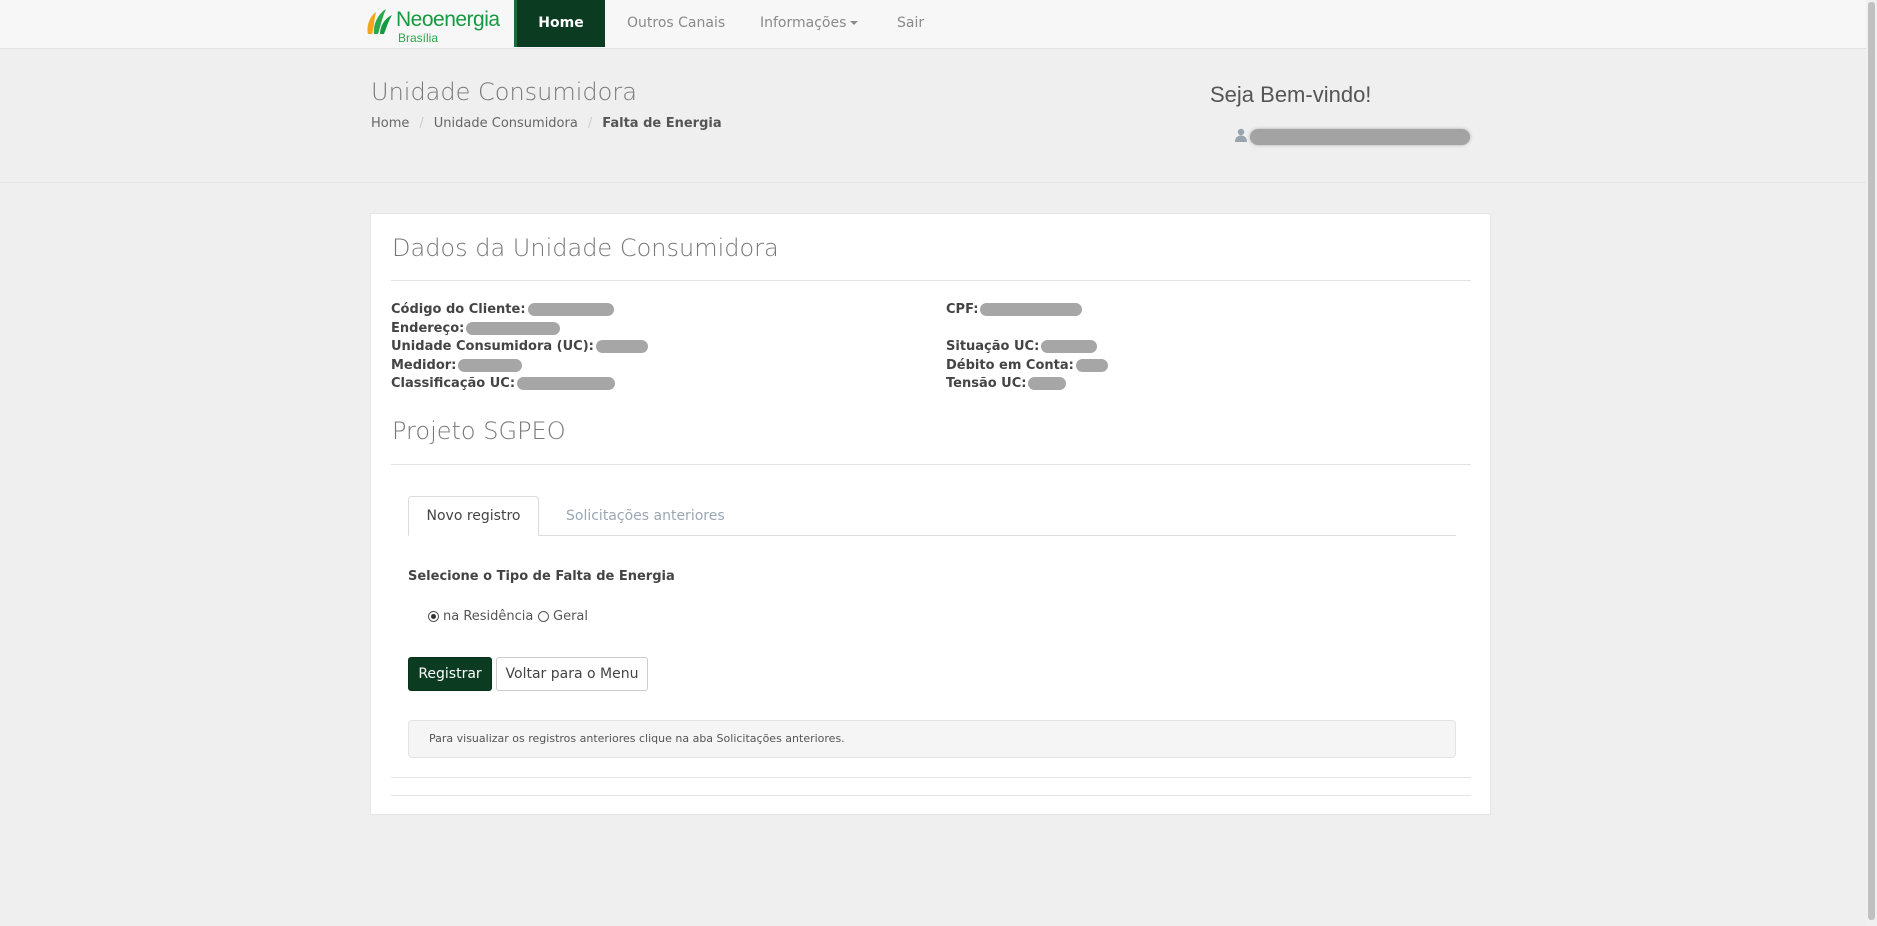 The image size is (1877, 926). What do you see at coordinates (803, 23) in the screenshot?
I see `nav-informacoes-label: Informações` at bounding box center [803, 23].